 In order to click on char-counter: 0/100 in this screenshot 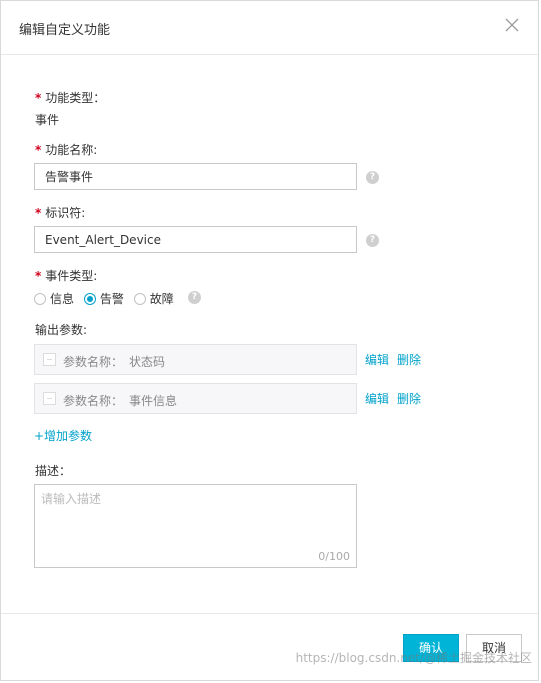, I will do `click(334, 556)`.